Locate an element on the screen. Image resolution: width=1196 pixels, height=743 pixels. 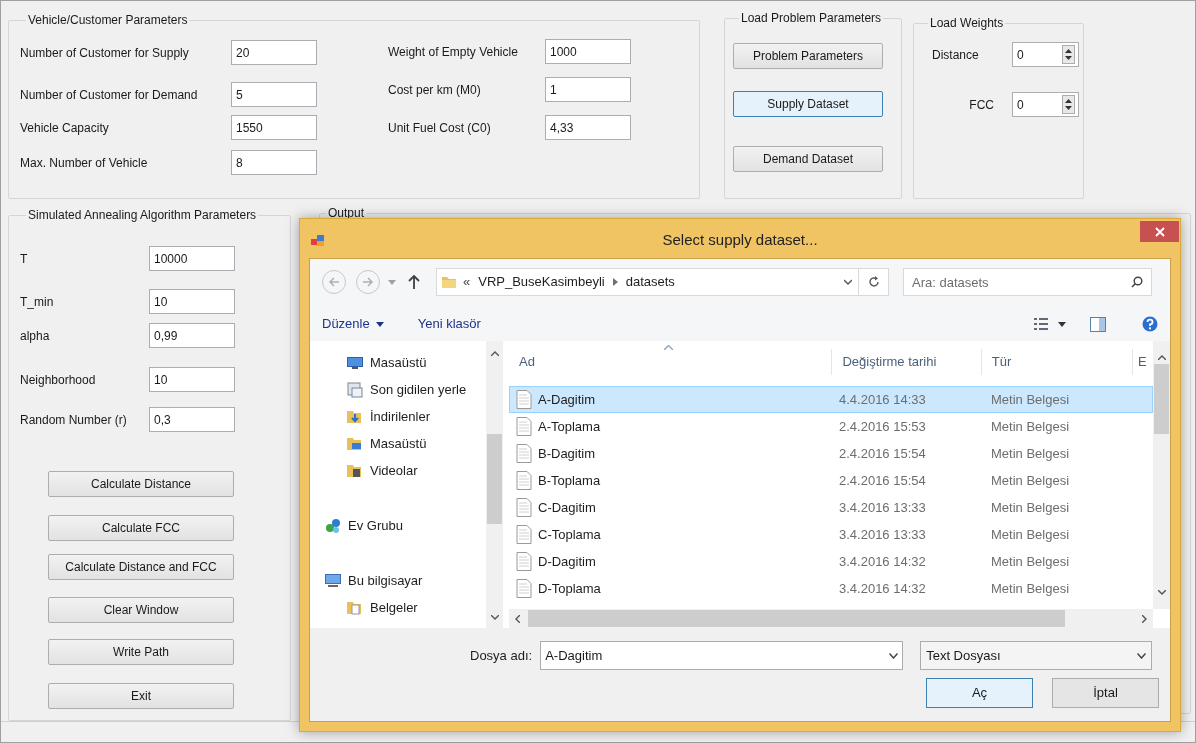
input-field: 1550 is located at coordinates (274, 127).